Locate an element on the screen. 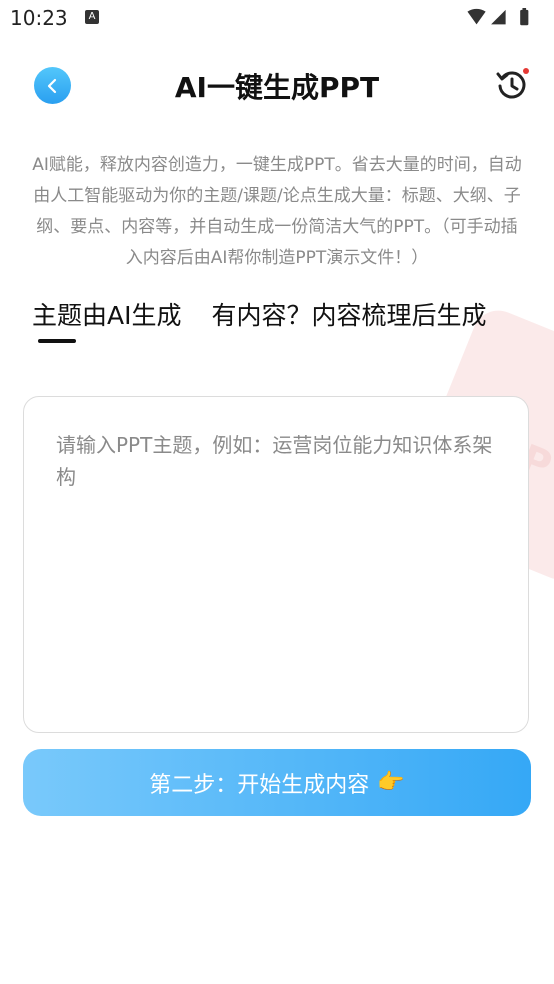  start-generate-label: 第二步：开始生成内容 is located at coordinates (259, 785).